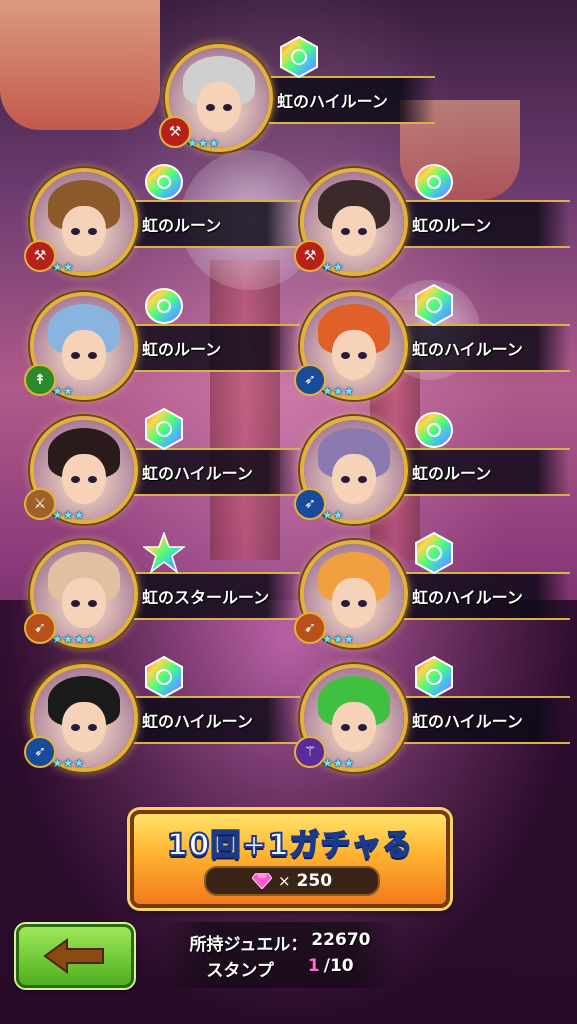 The width and height of the screenshot is (577, 1024). What do you see at coordinates (341, 940) in the screenshot?
I see `jewel-value: 22670` at bounding box center [341, 940].